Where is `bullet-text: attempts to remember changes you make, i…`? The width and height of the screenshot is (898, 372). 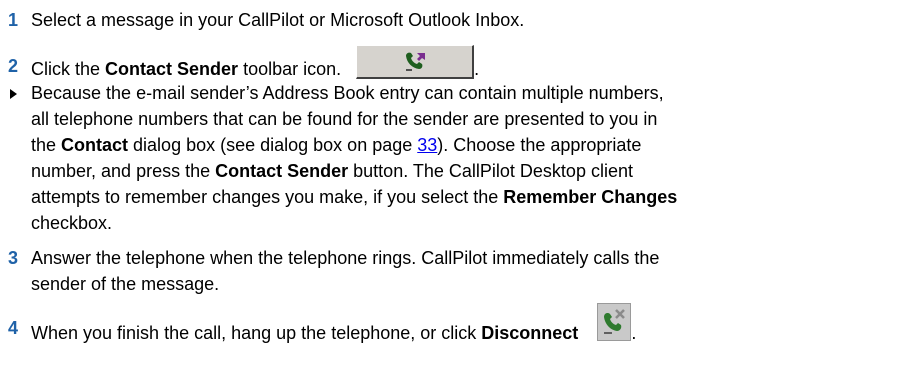
bullet-text: attempts to remember changes you make, i… is located at coordinates (267, 197).